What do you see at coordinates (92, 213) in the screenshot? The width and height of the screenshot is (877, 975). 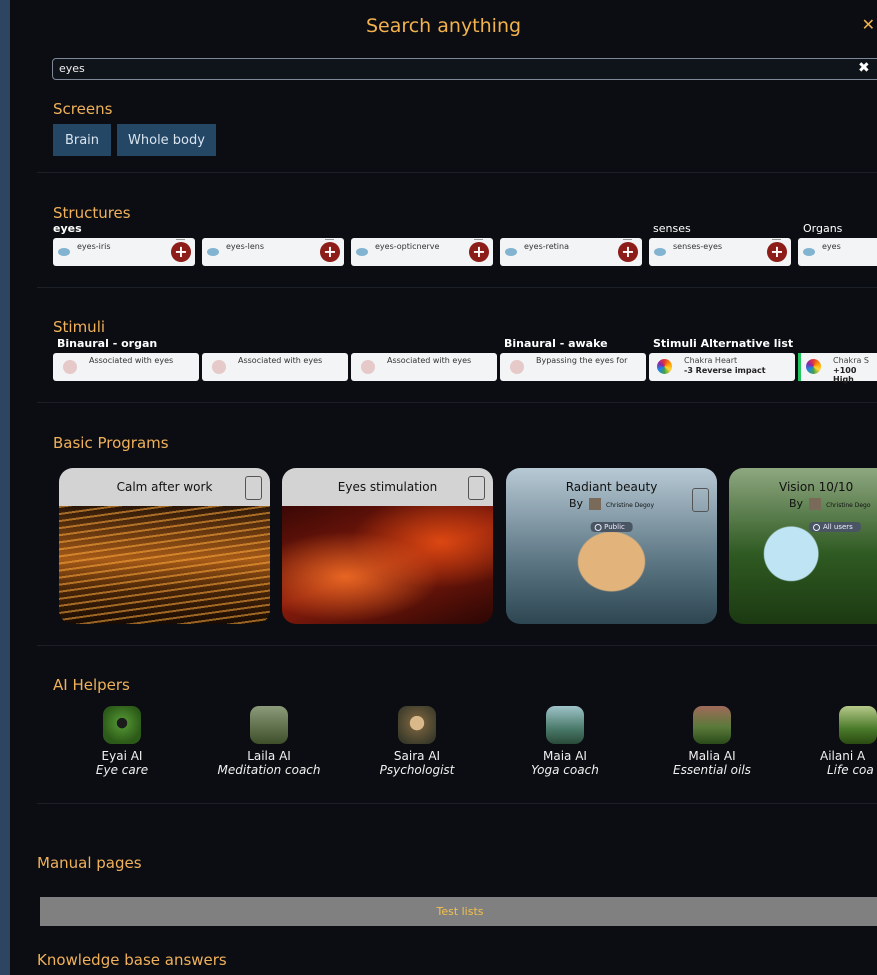 I see `structures-heading: Structures` at bounding box center [92, 213].